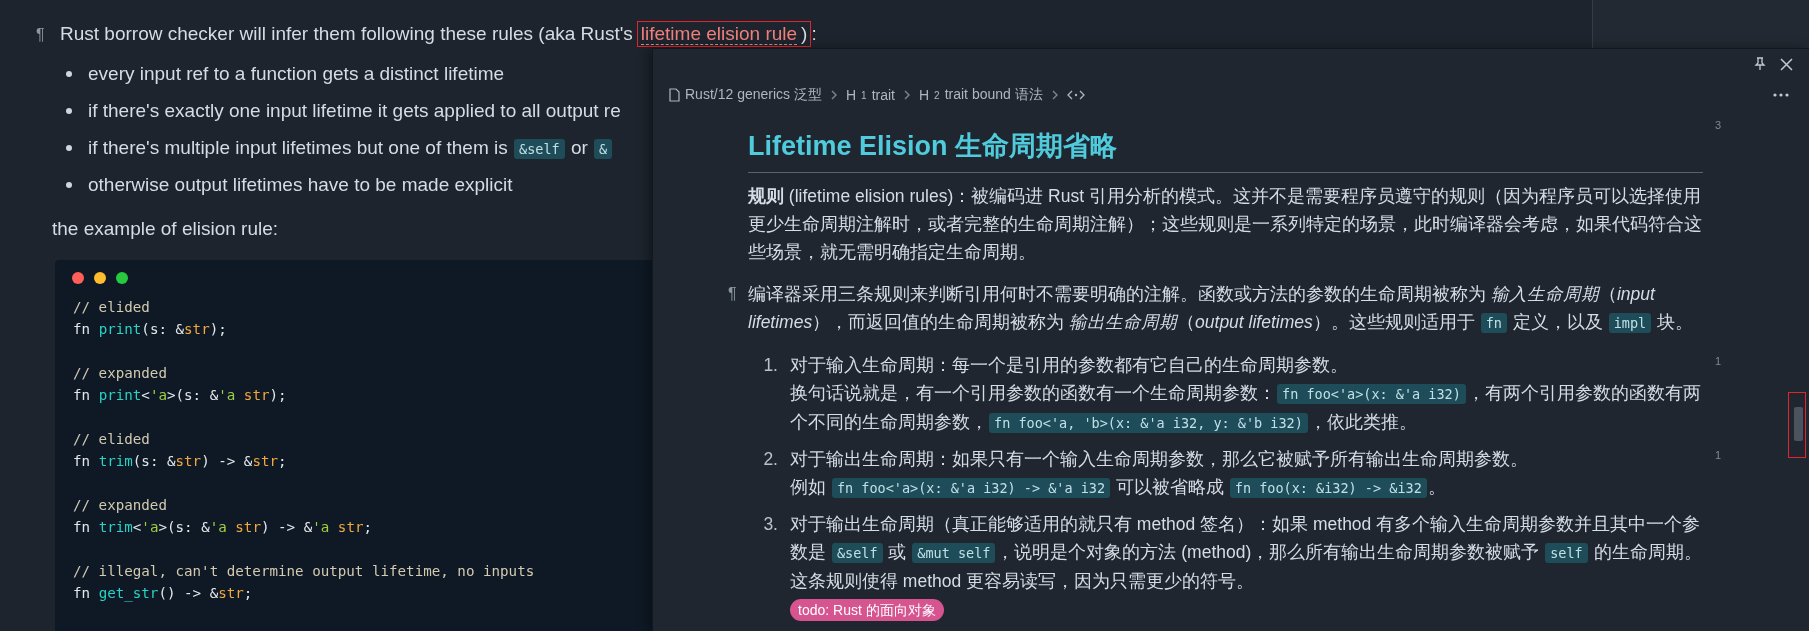  What do you see at coordinates (304, 571) in the screenshot?
I see `code-line: // illegal, can't determine output lifetime, no inputs` at bounding box center [304, 571].